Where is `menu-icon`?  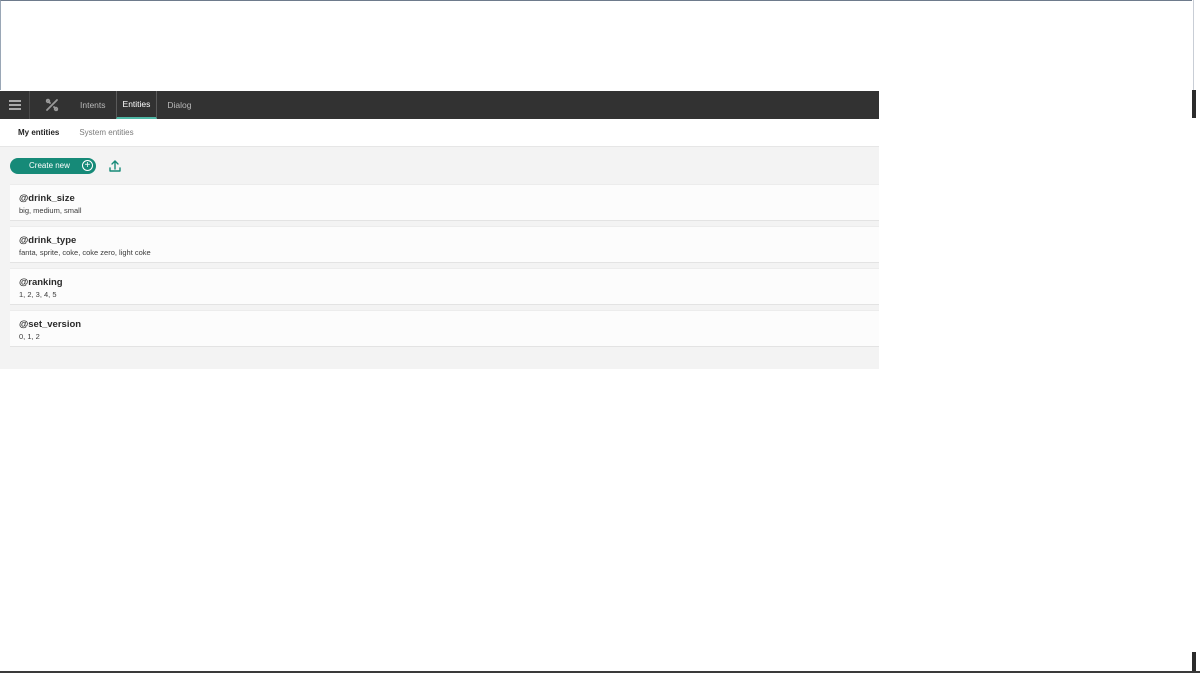 menu-icon is located at coordinates (14, 105).